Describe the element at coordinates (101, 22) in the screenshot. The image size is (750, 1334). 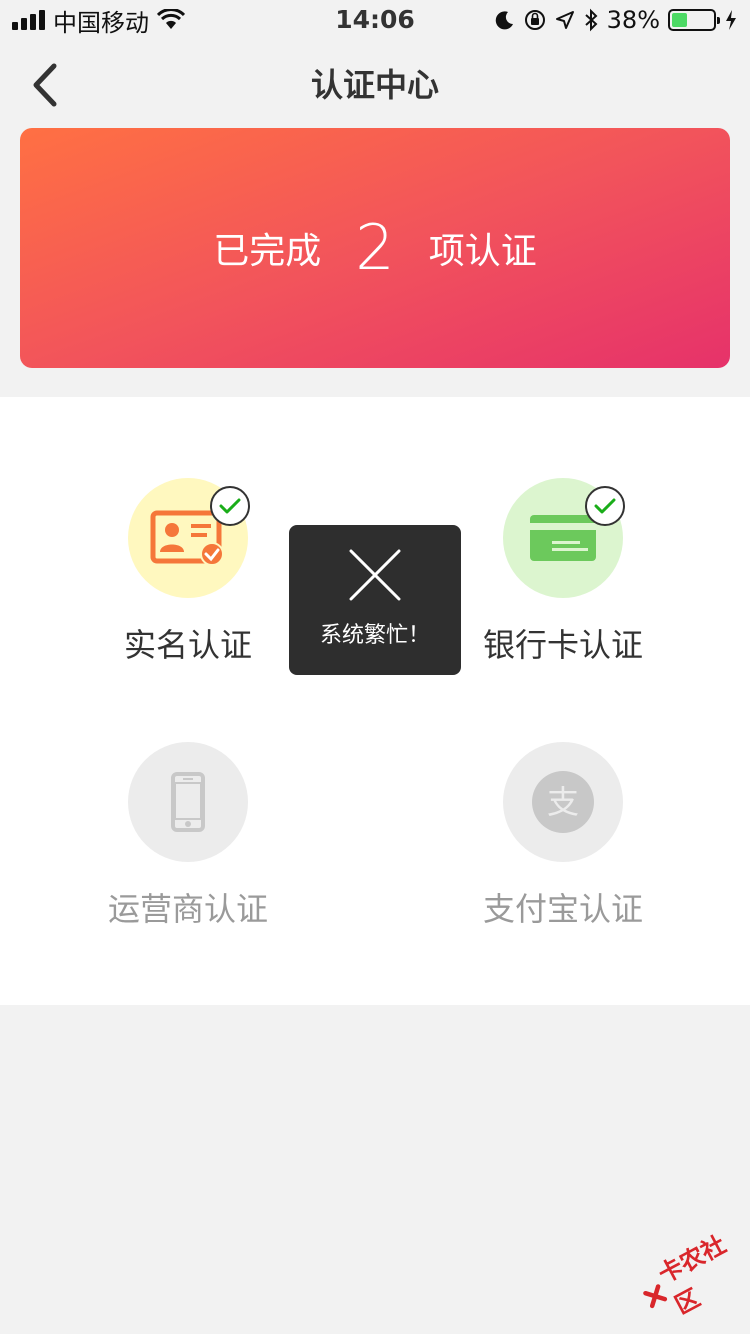
I see `carrier-name: 中国移动` at that location.